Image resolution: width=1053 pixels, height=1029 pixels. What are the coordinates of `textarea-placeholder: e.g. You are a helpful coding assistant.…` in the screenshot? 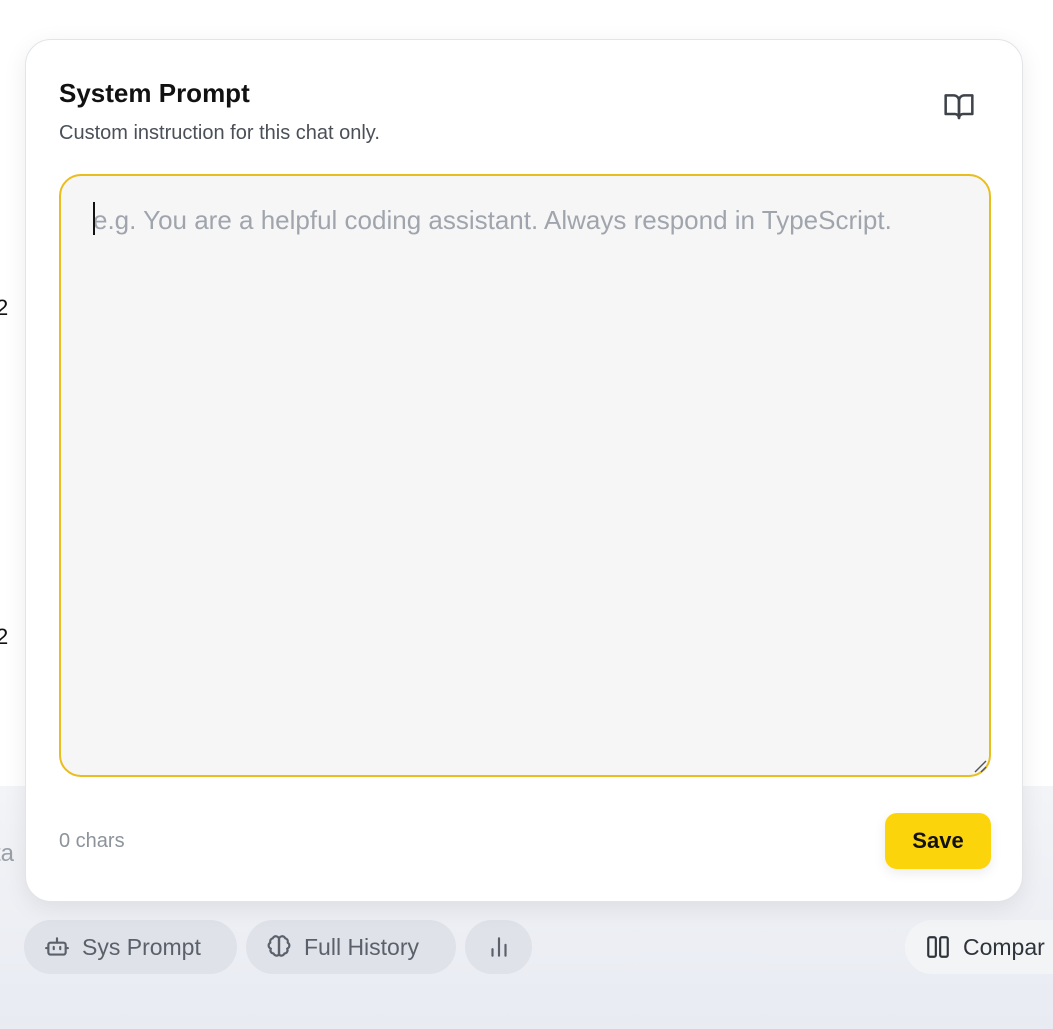 It's located at (492, 220).